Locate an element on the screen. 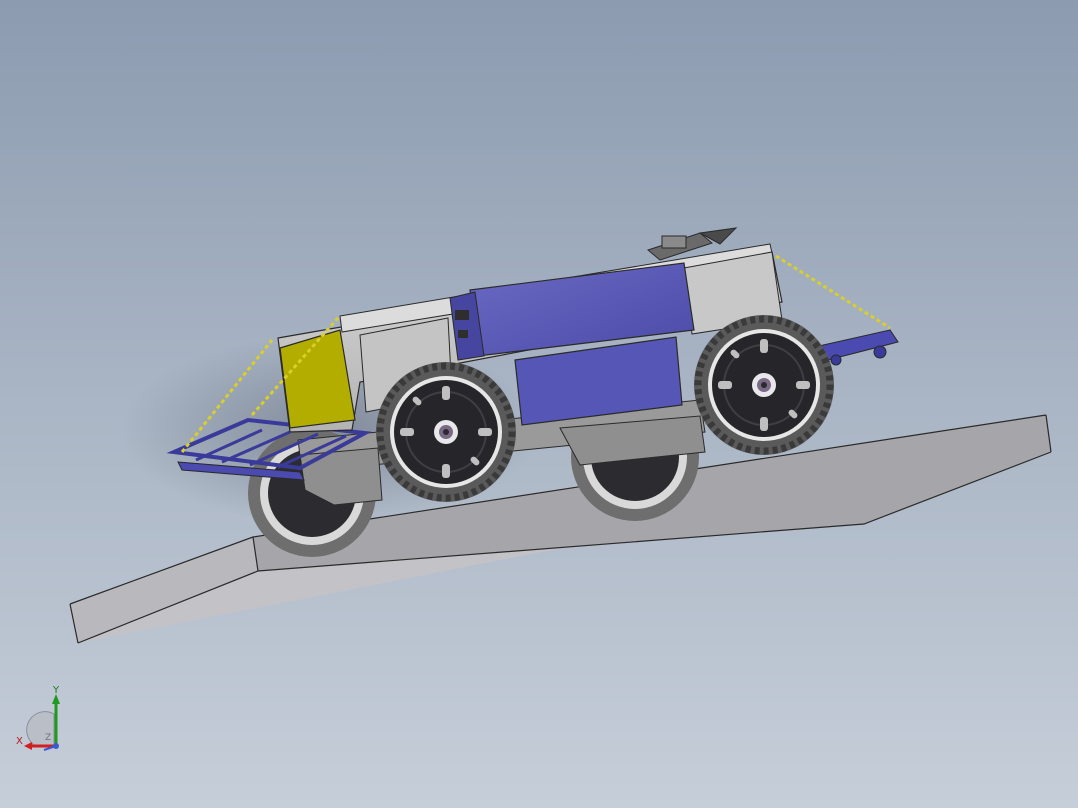  view-orientation-triad: Y X Z is located at coordinates (44, 720).